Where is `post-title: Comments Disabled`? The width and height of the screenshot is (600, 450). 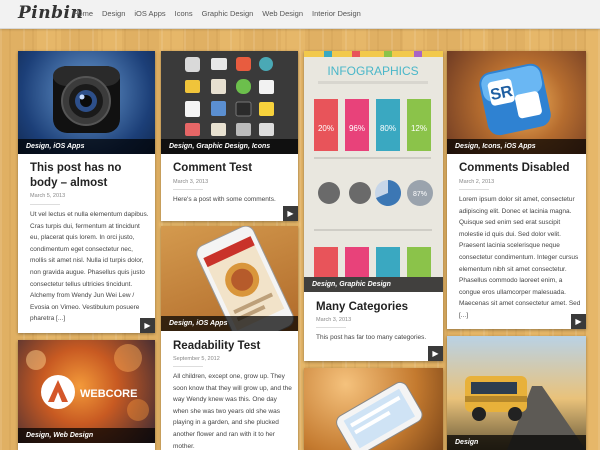 post-title: Comments Disabled is located at coordinates (519, 168).